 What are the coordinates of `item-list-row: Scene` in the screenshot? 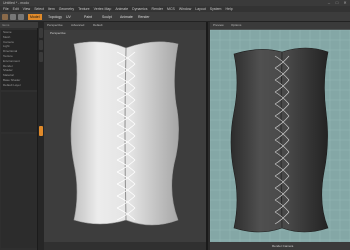 It's located at (18, 32).